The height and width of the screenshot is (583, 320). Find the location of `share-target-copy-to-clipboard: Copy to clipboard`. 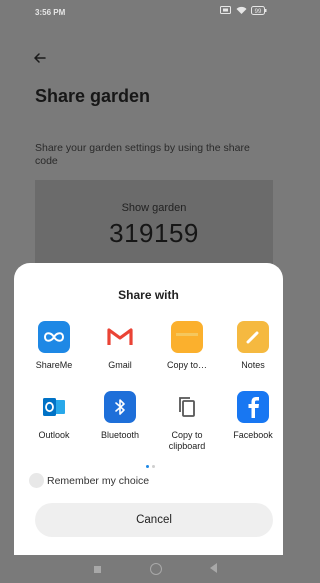

share-target-copy-to-clipboard: Copy to clipboard is located at coordinates (187, 421).